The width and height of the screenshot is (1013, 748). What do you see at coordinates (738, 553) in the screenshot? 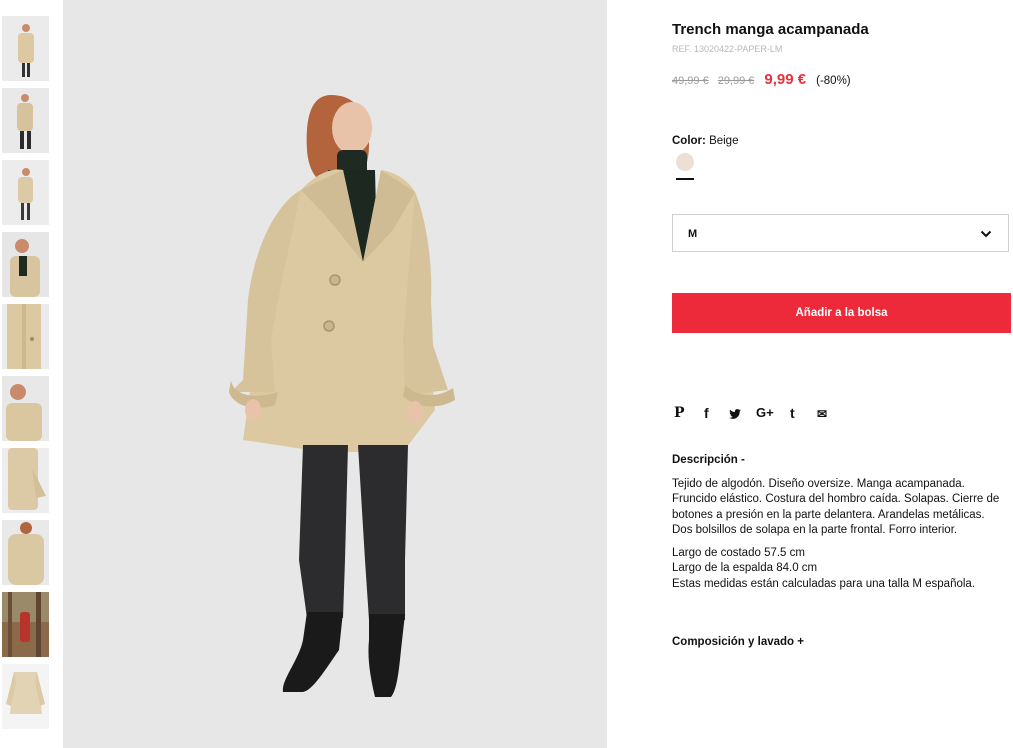
I see `measure-side-length: Largo de costado 57.5 cm` at bounding box center [738, 553].